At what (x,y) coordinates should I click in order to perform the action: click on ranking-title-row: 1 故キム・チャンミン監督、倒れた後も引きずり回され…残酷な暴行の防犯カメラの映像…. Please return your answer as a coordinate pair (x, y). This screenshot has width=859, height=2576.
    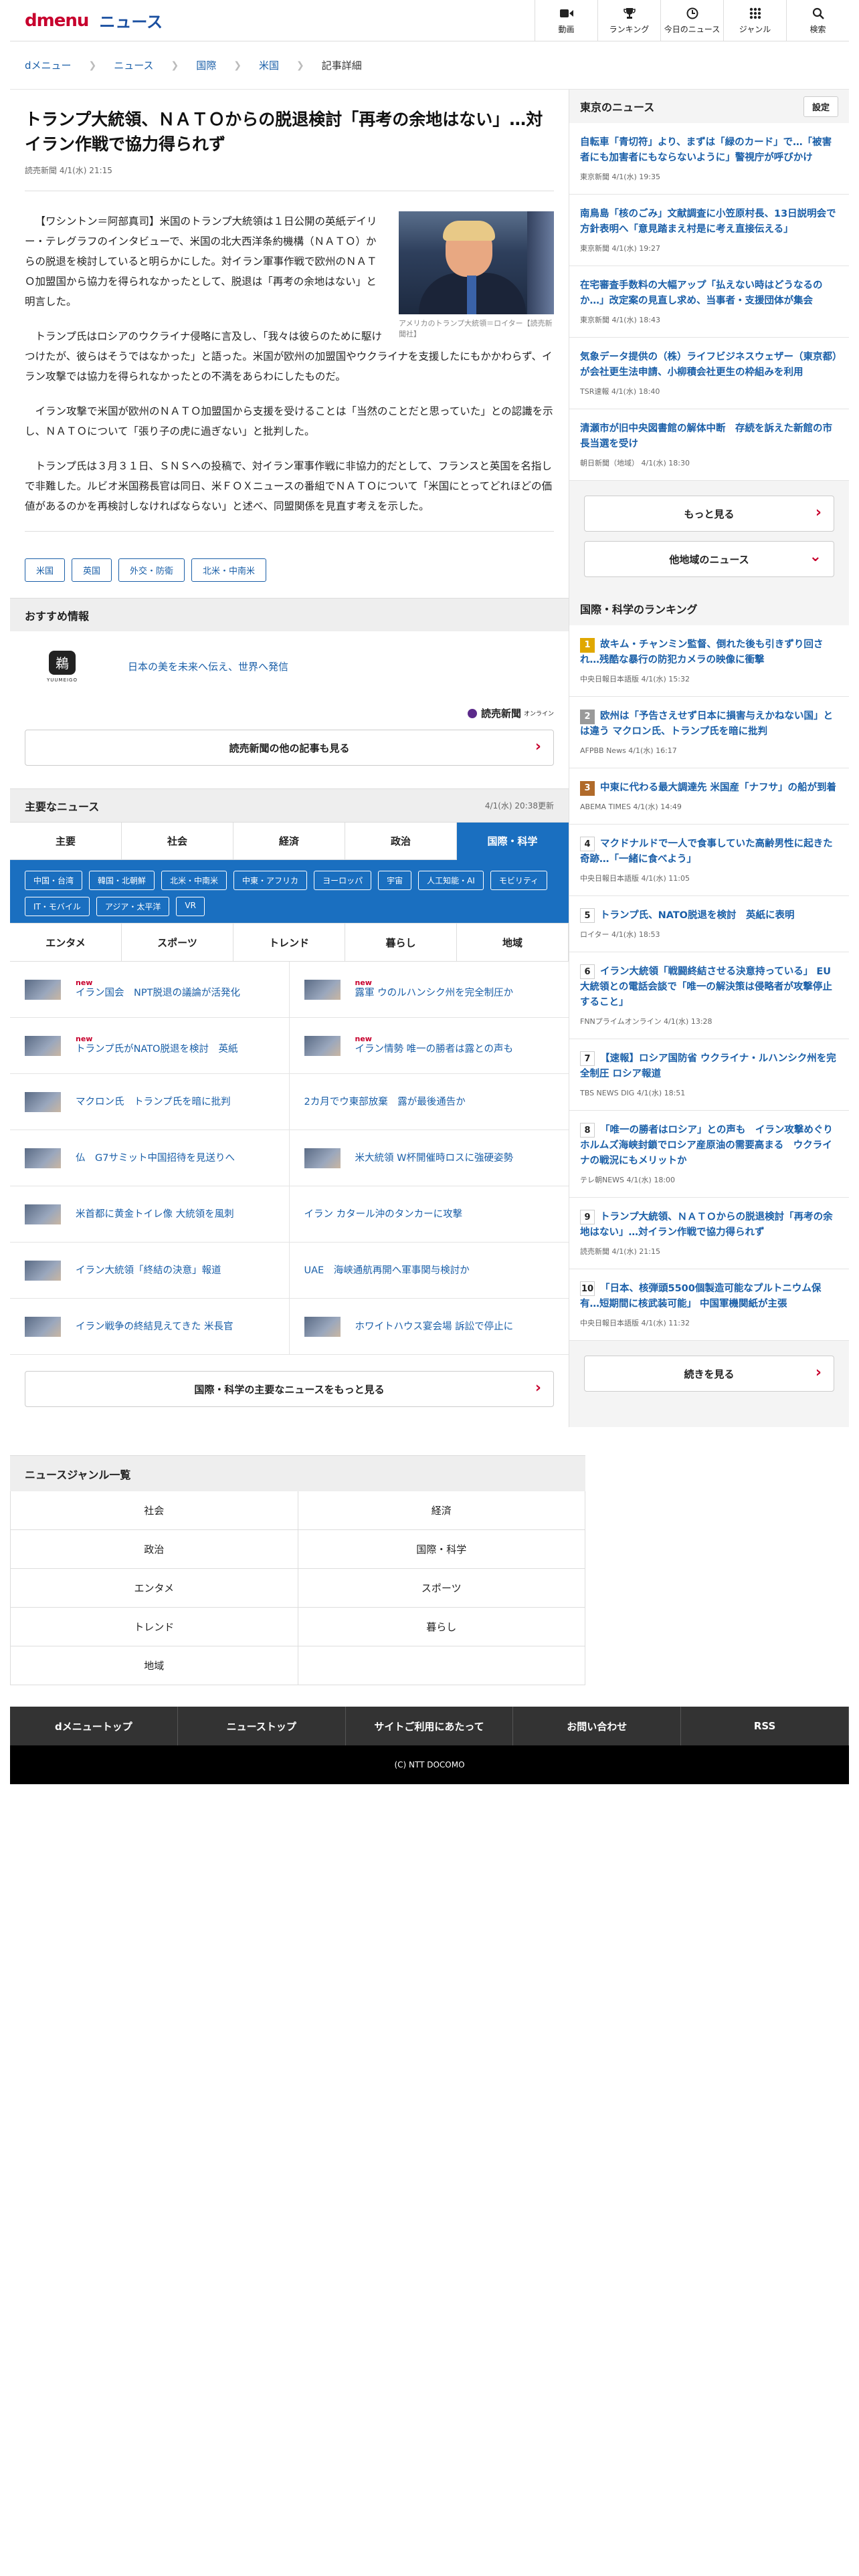
    Looking at the image, I should click on (709, 652).